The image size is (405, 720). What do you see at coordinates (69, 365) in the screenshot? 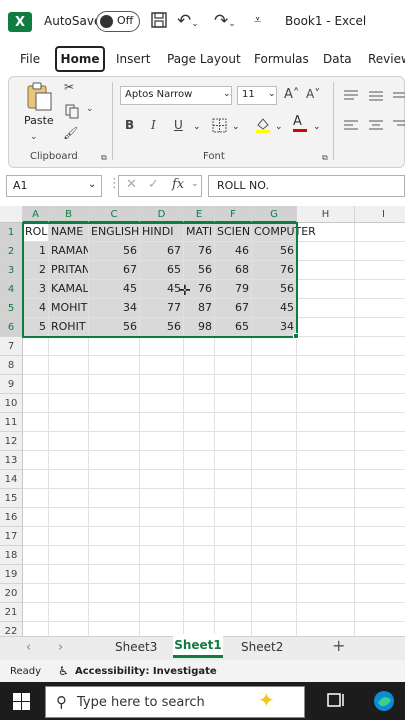
I see `cell-b8` at bounding box center [69, 365].